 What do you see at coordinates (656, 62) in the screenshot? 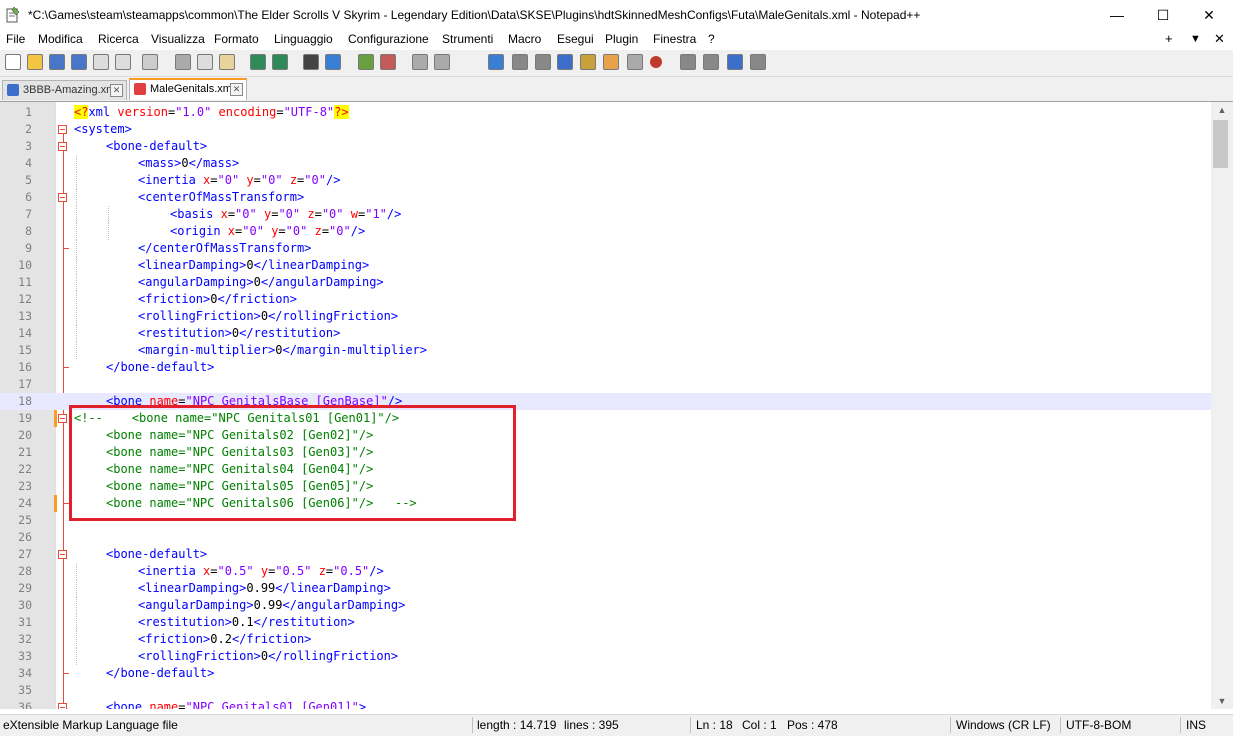
I see `record-macro-icon` at bounding box center [656, 62].